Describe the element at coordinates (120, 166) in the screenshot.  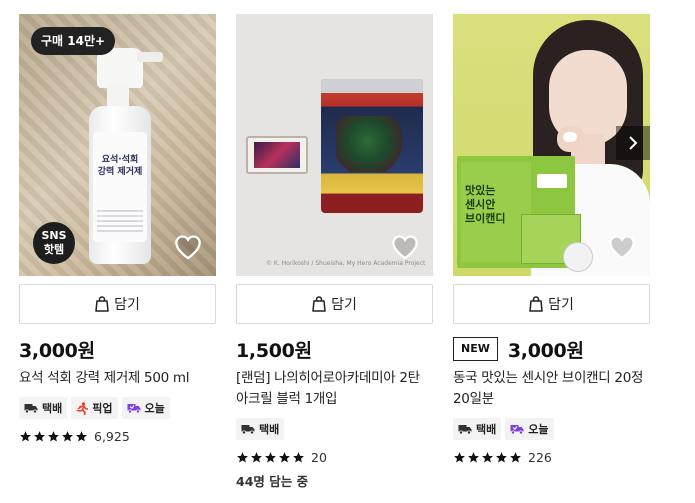
I see `bottle-label-text: 요석·석회 강력 제거제` at that location.